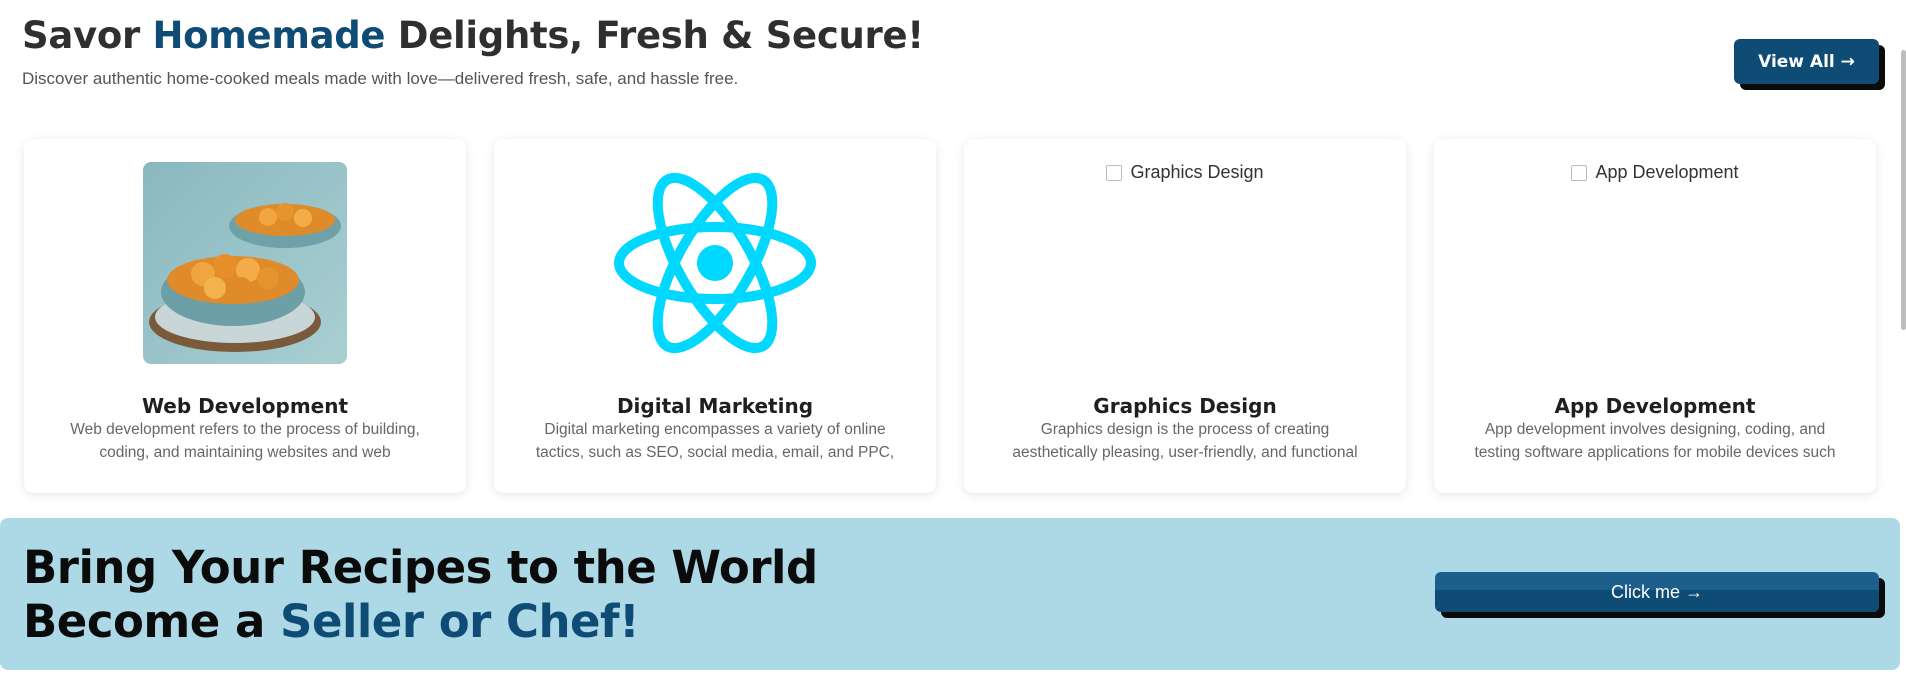  Describe the element at coordinates (1657, 592) in the screenshot. I see `click-me-button: Click me →` at that location.